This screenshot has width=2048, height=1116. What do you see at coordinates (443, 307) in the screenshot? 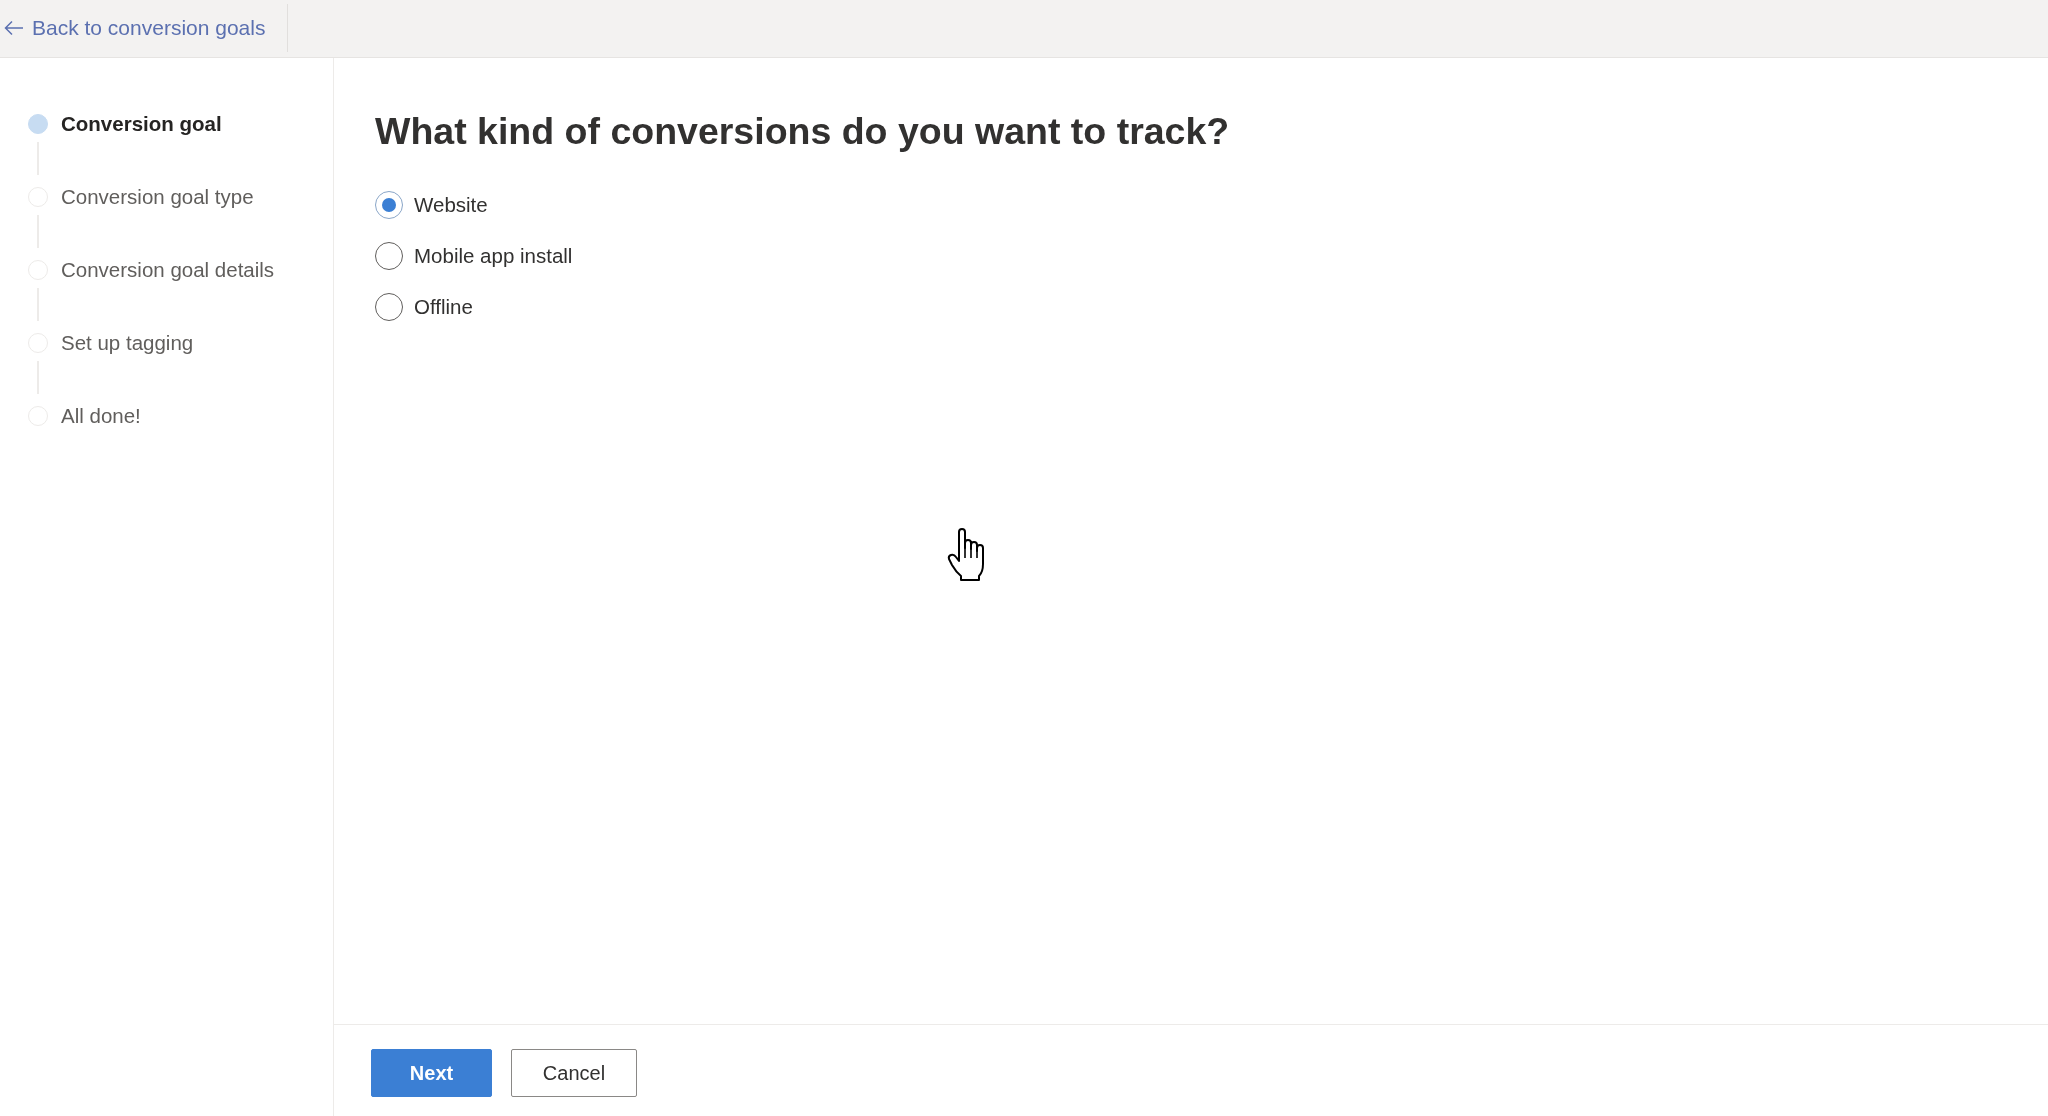
I see `radio-label: Offline` at bounding box center [443, 307].